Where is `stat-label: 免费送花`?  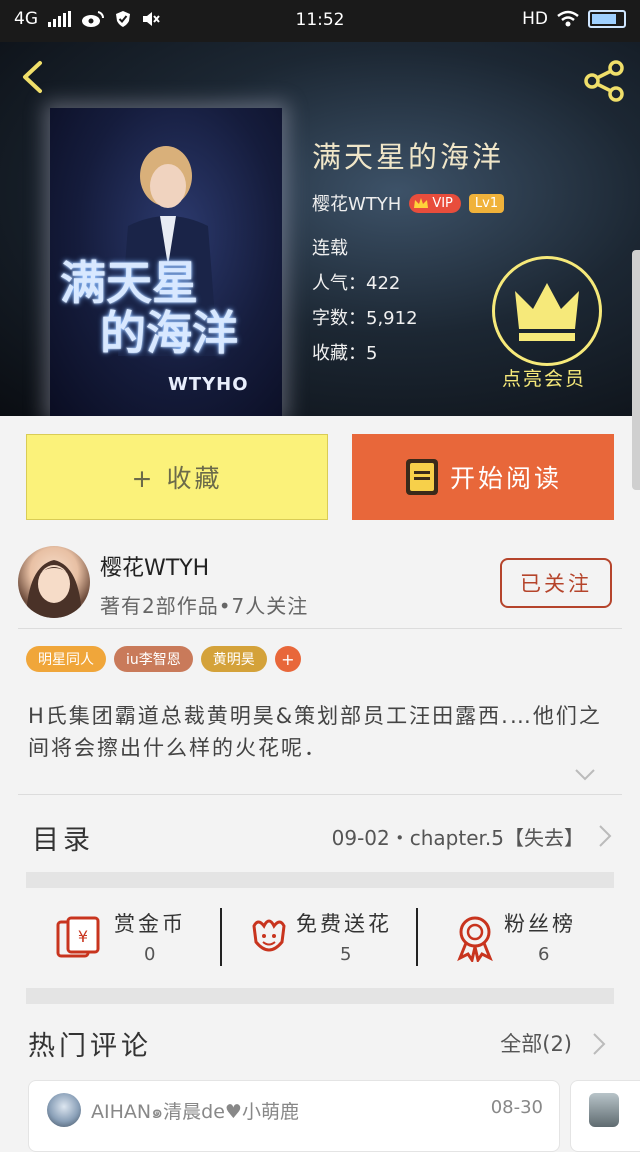
stat-label: 免费送花 is located at coordinates (344, 924).